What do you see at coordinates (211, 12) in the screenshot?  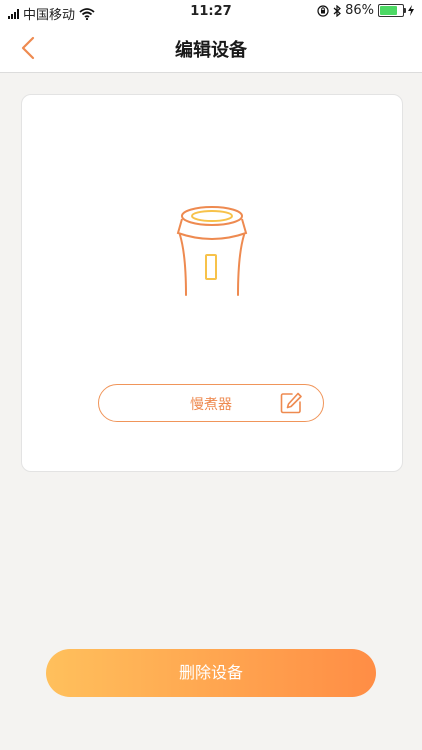 I see `status-bar: 中国移动 11:27 86%` at bounding box center [211, 12].